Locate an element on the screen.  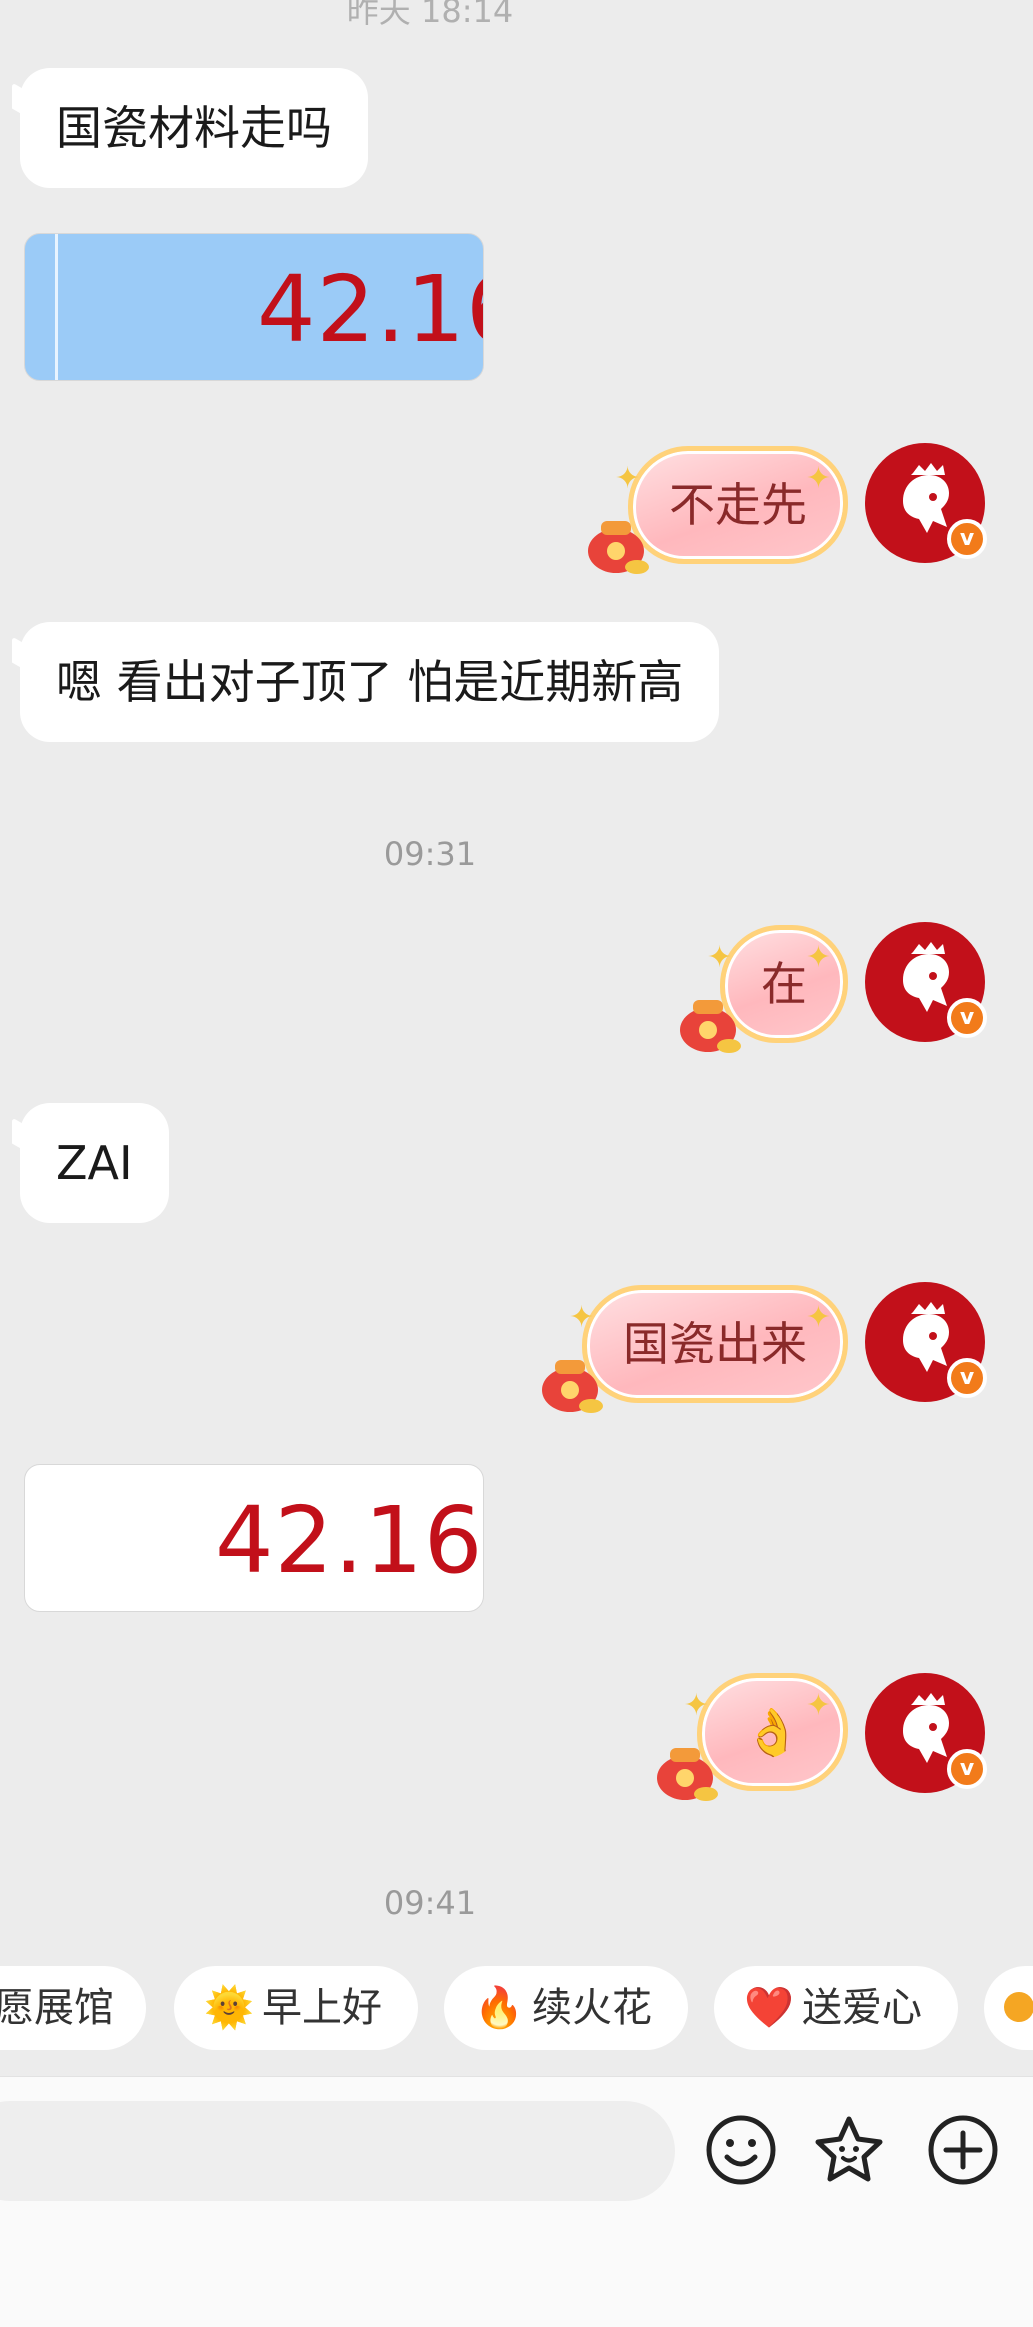
timestamp-top: 昨天 18:14 is located at coordinates (430, 15).